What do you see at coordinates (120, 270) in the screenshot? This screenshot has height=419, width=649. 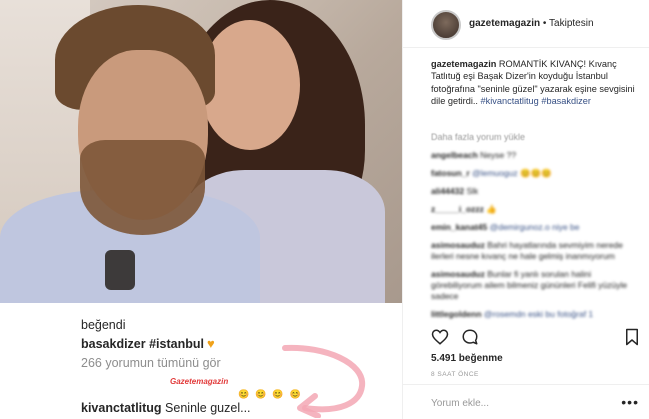 I see `photo-watch` at bounding box center [120, 270].